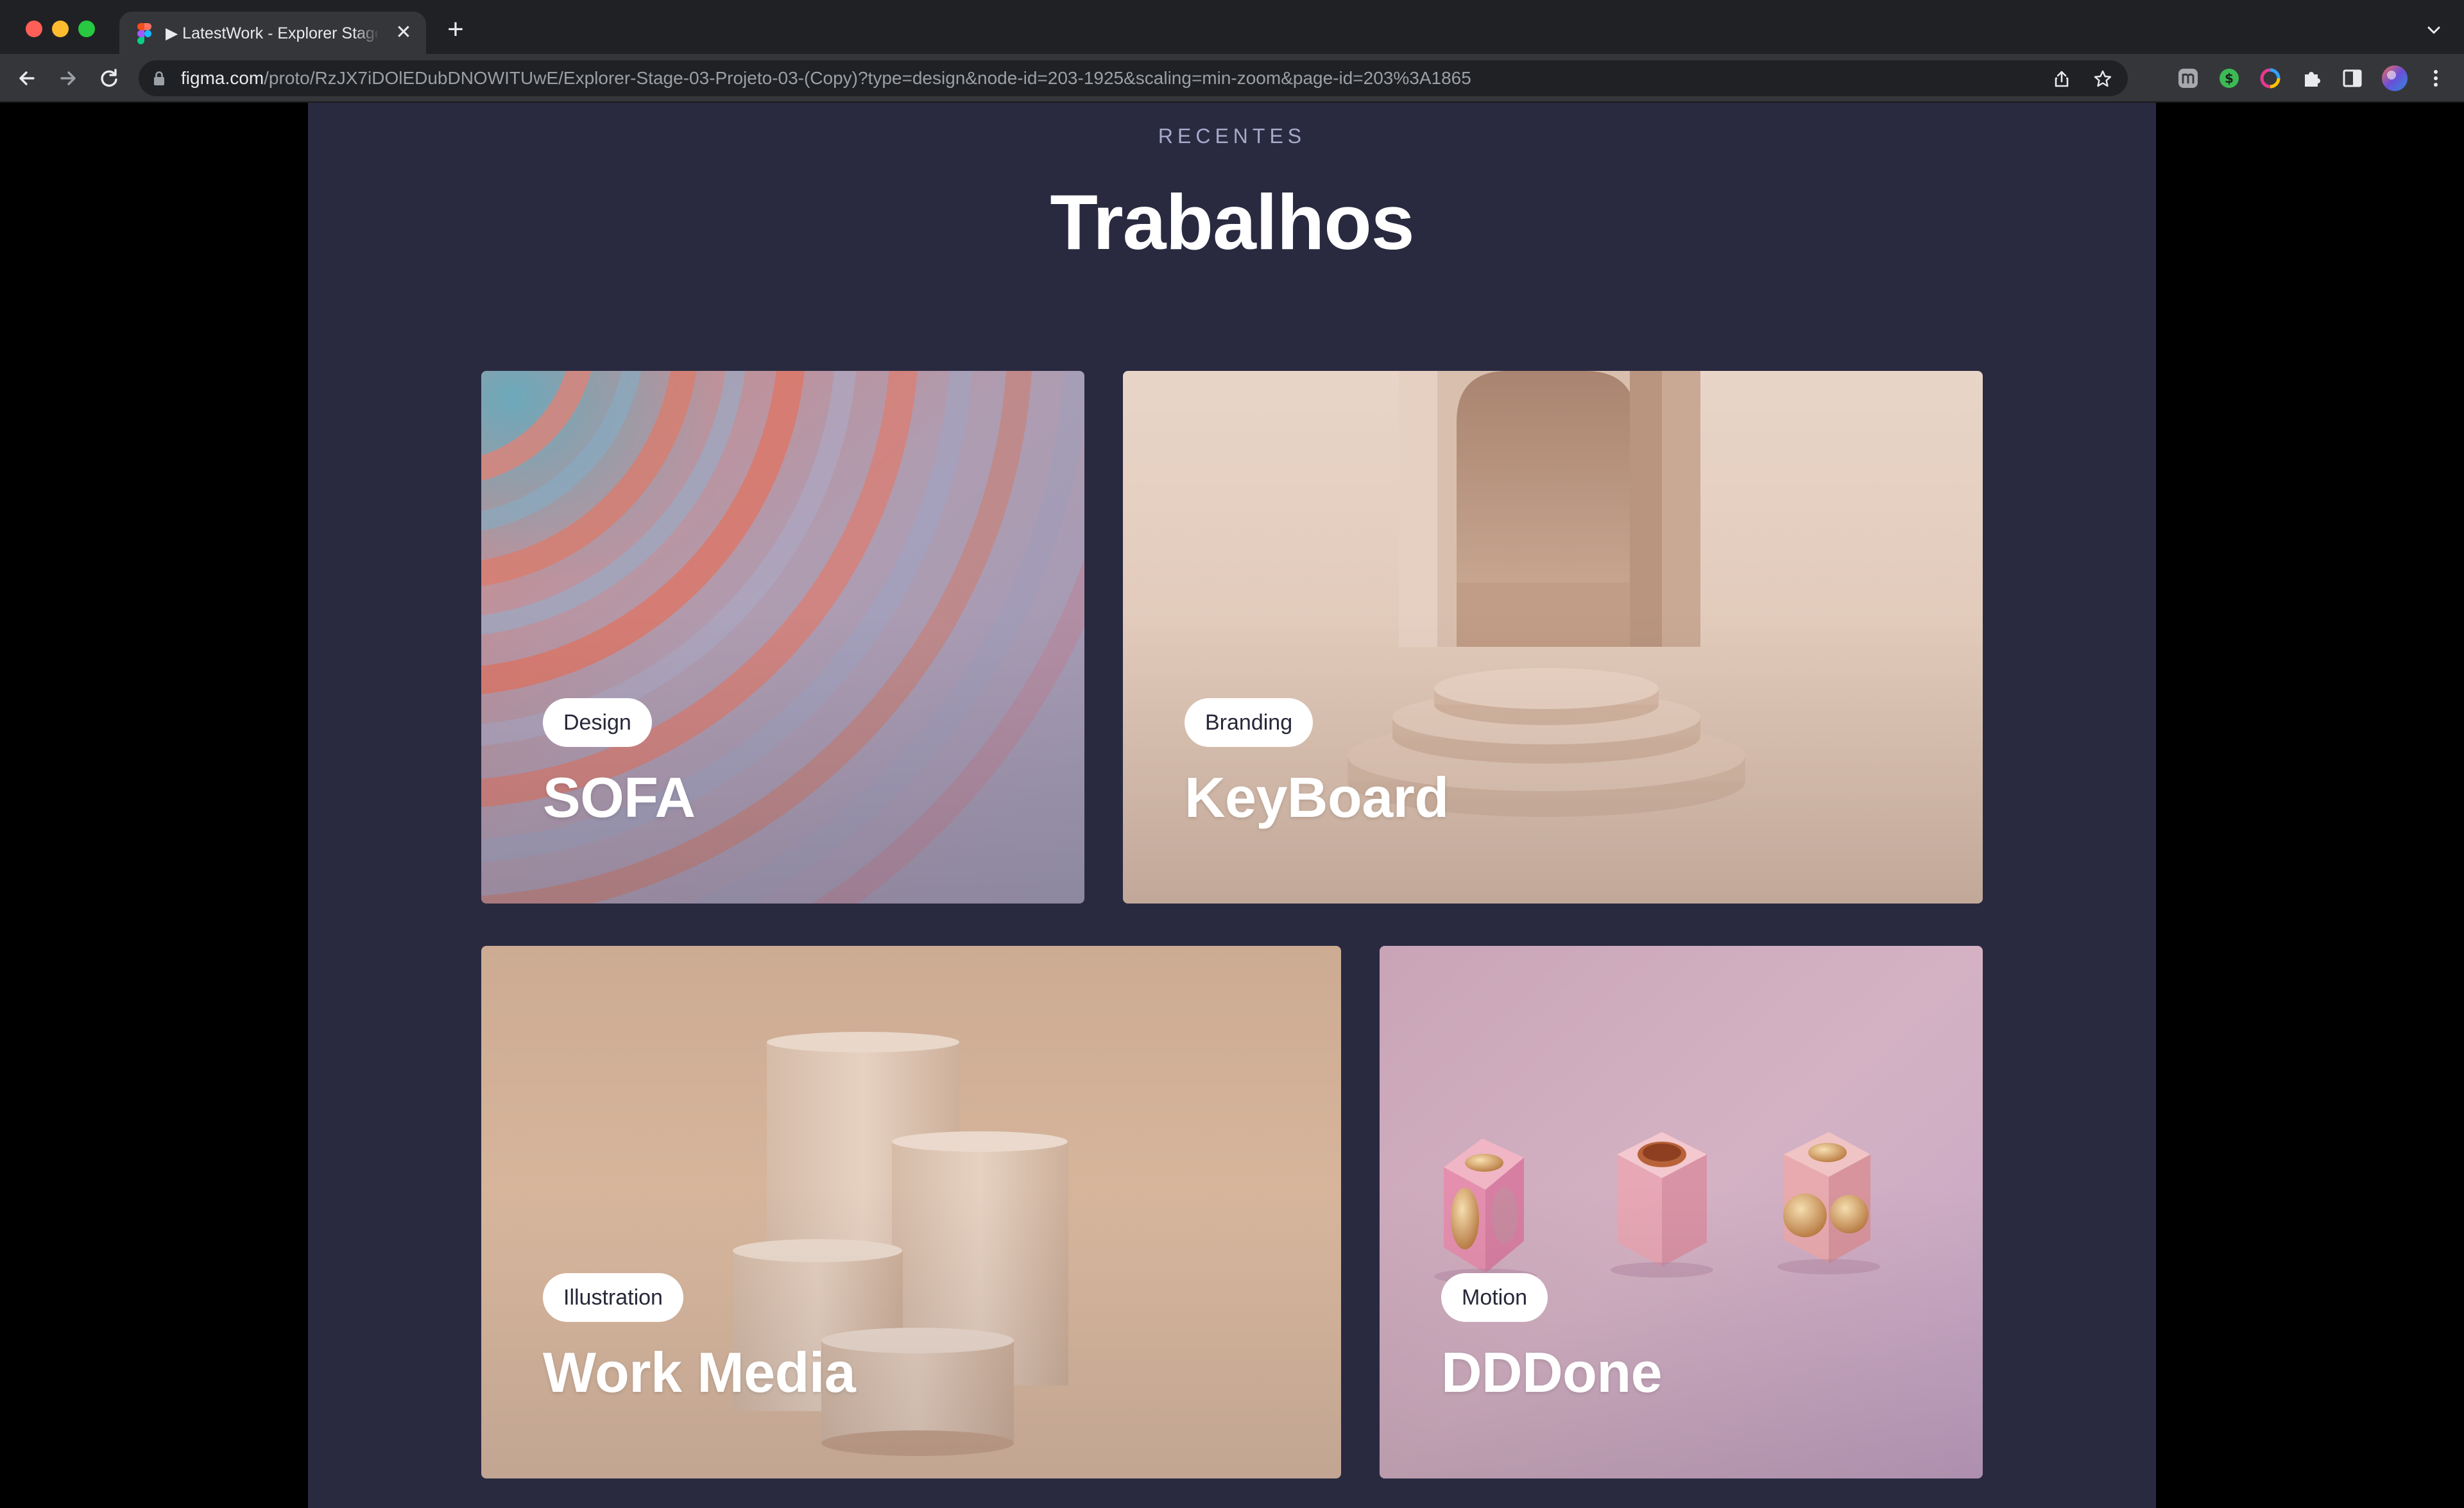 The height and width of the screenshot is (1508, 2464). I want to click on maximize-window-button, so click(87, 29).